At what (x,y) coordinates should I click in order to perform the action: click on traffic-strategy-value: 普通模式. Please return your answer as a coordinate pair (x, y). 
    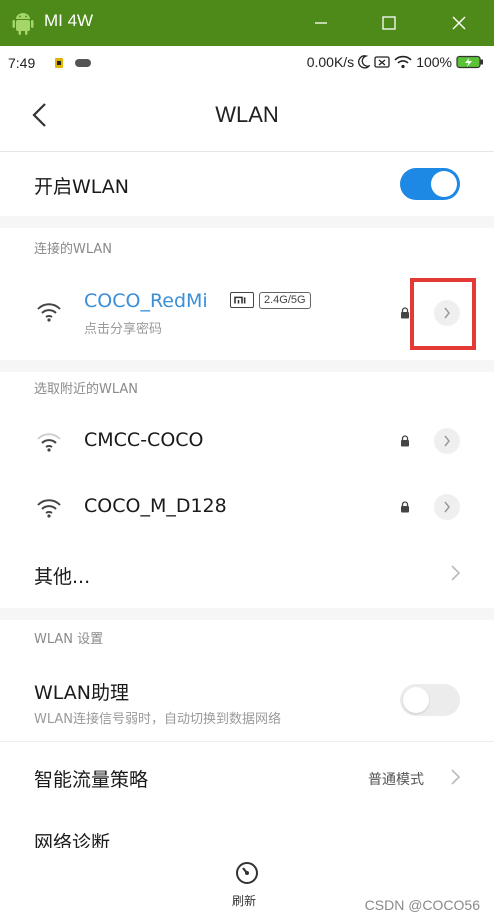
    Looking at the image, I should click on (396, 780).